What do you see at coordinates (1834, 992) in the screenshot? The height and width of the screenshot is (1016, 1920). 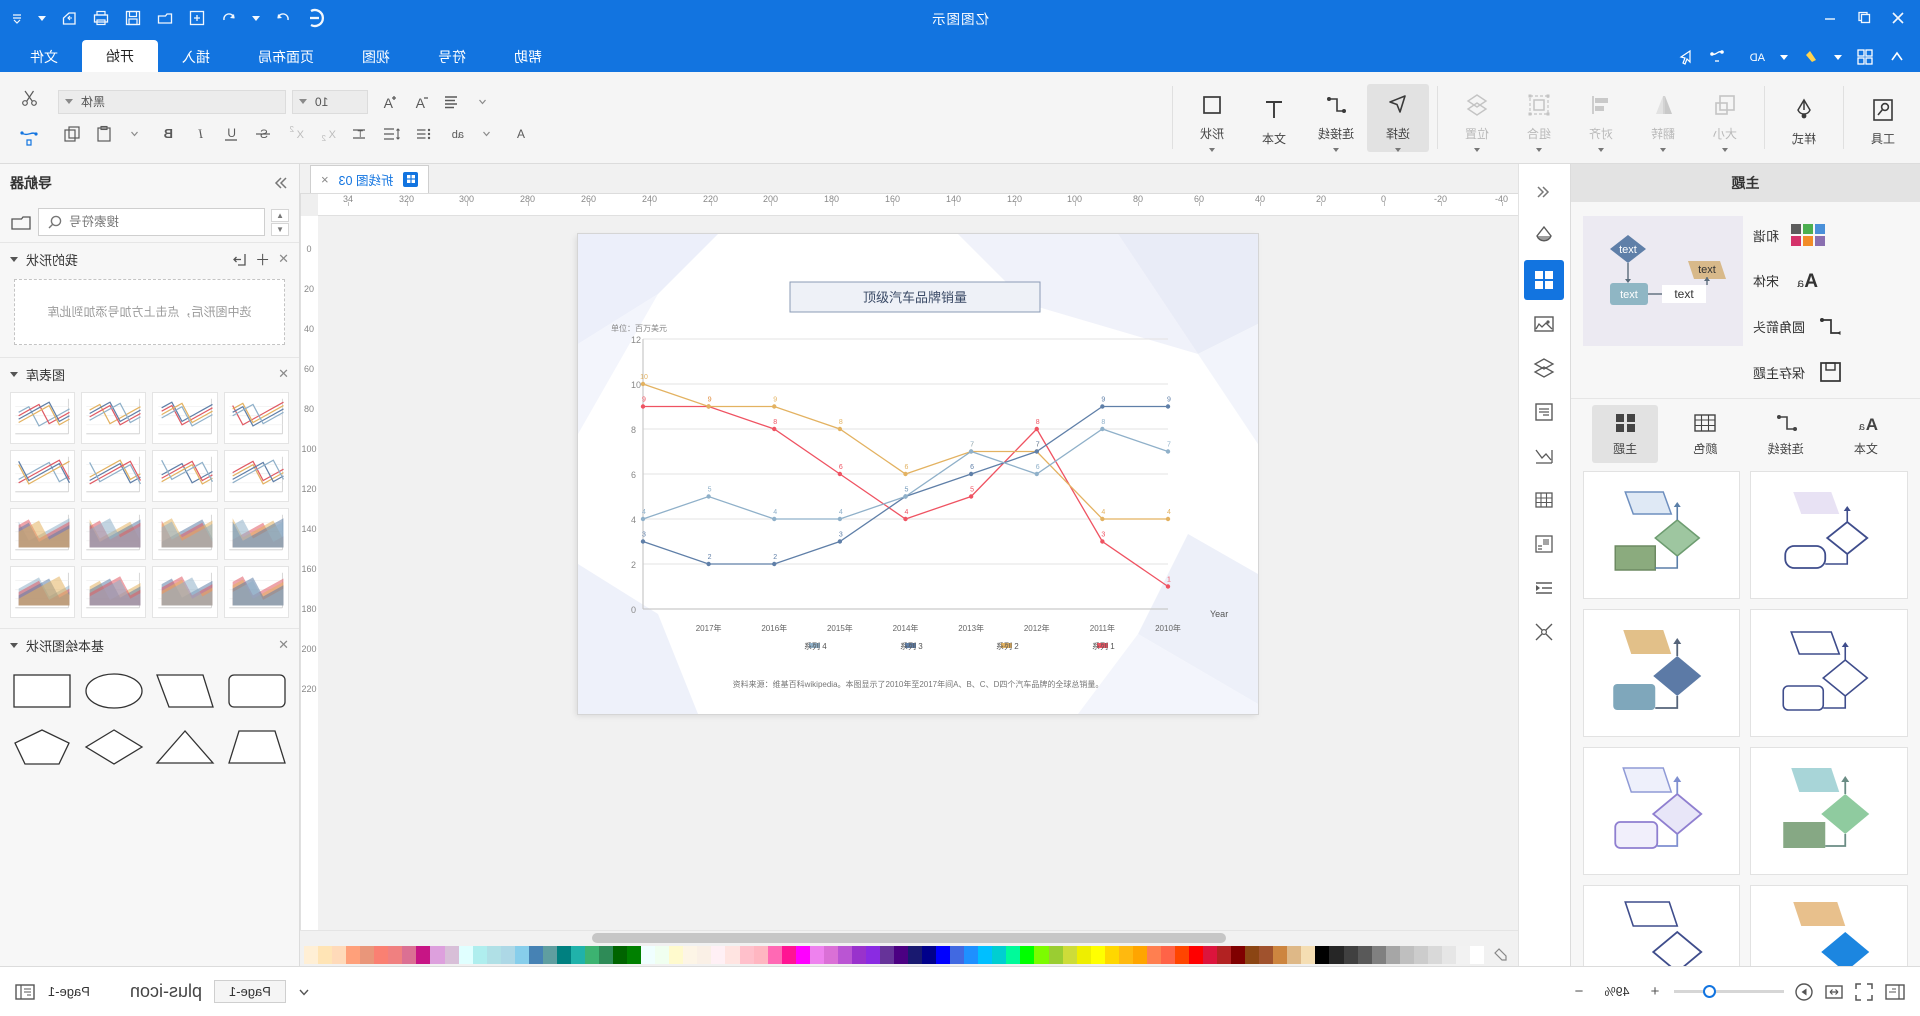 I see `fit-page-icon` at bounding box center [1834, 992].